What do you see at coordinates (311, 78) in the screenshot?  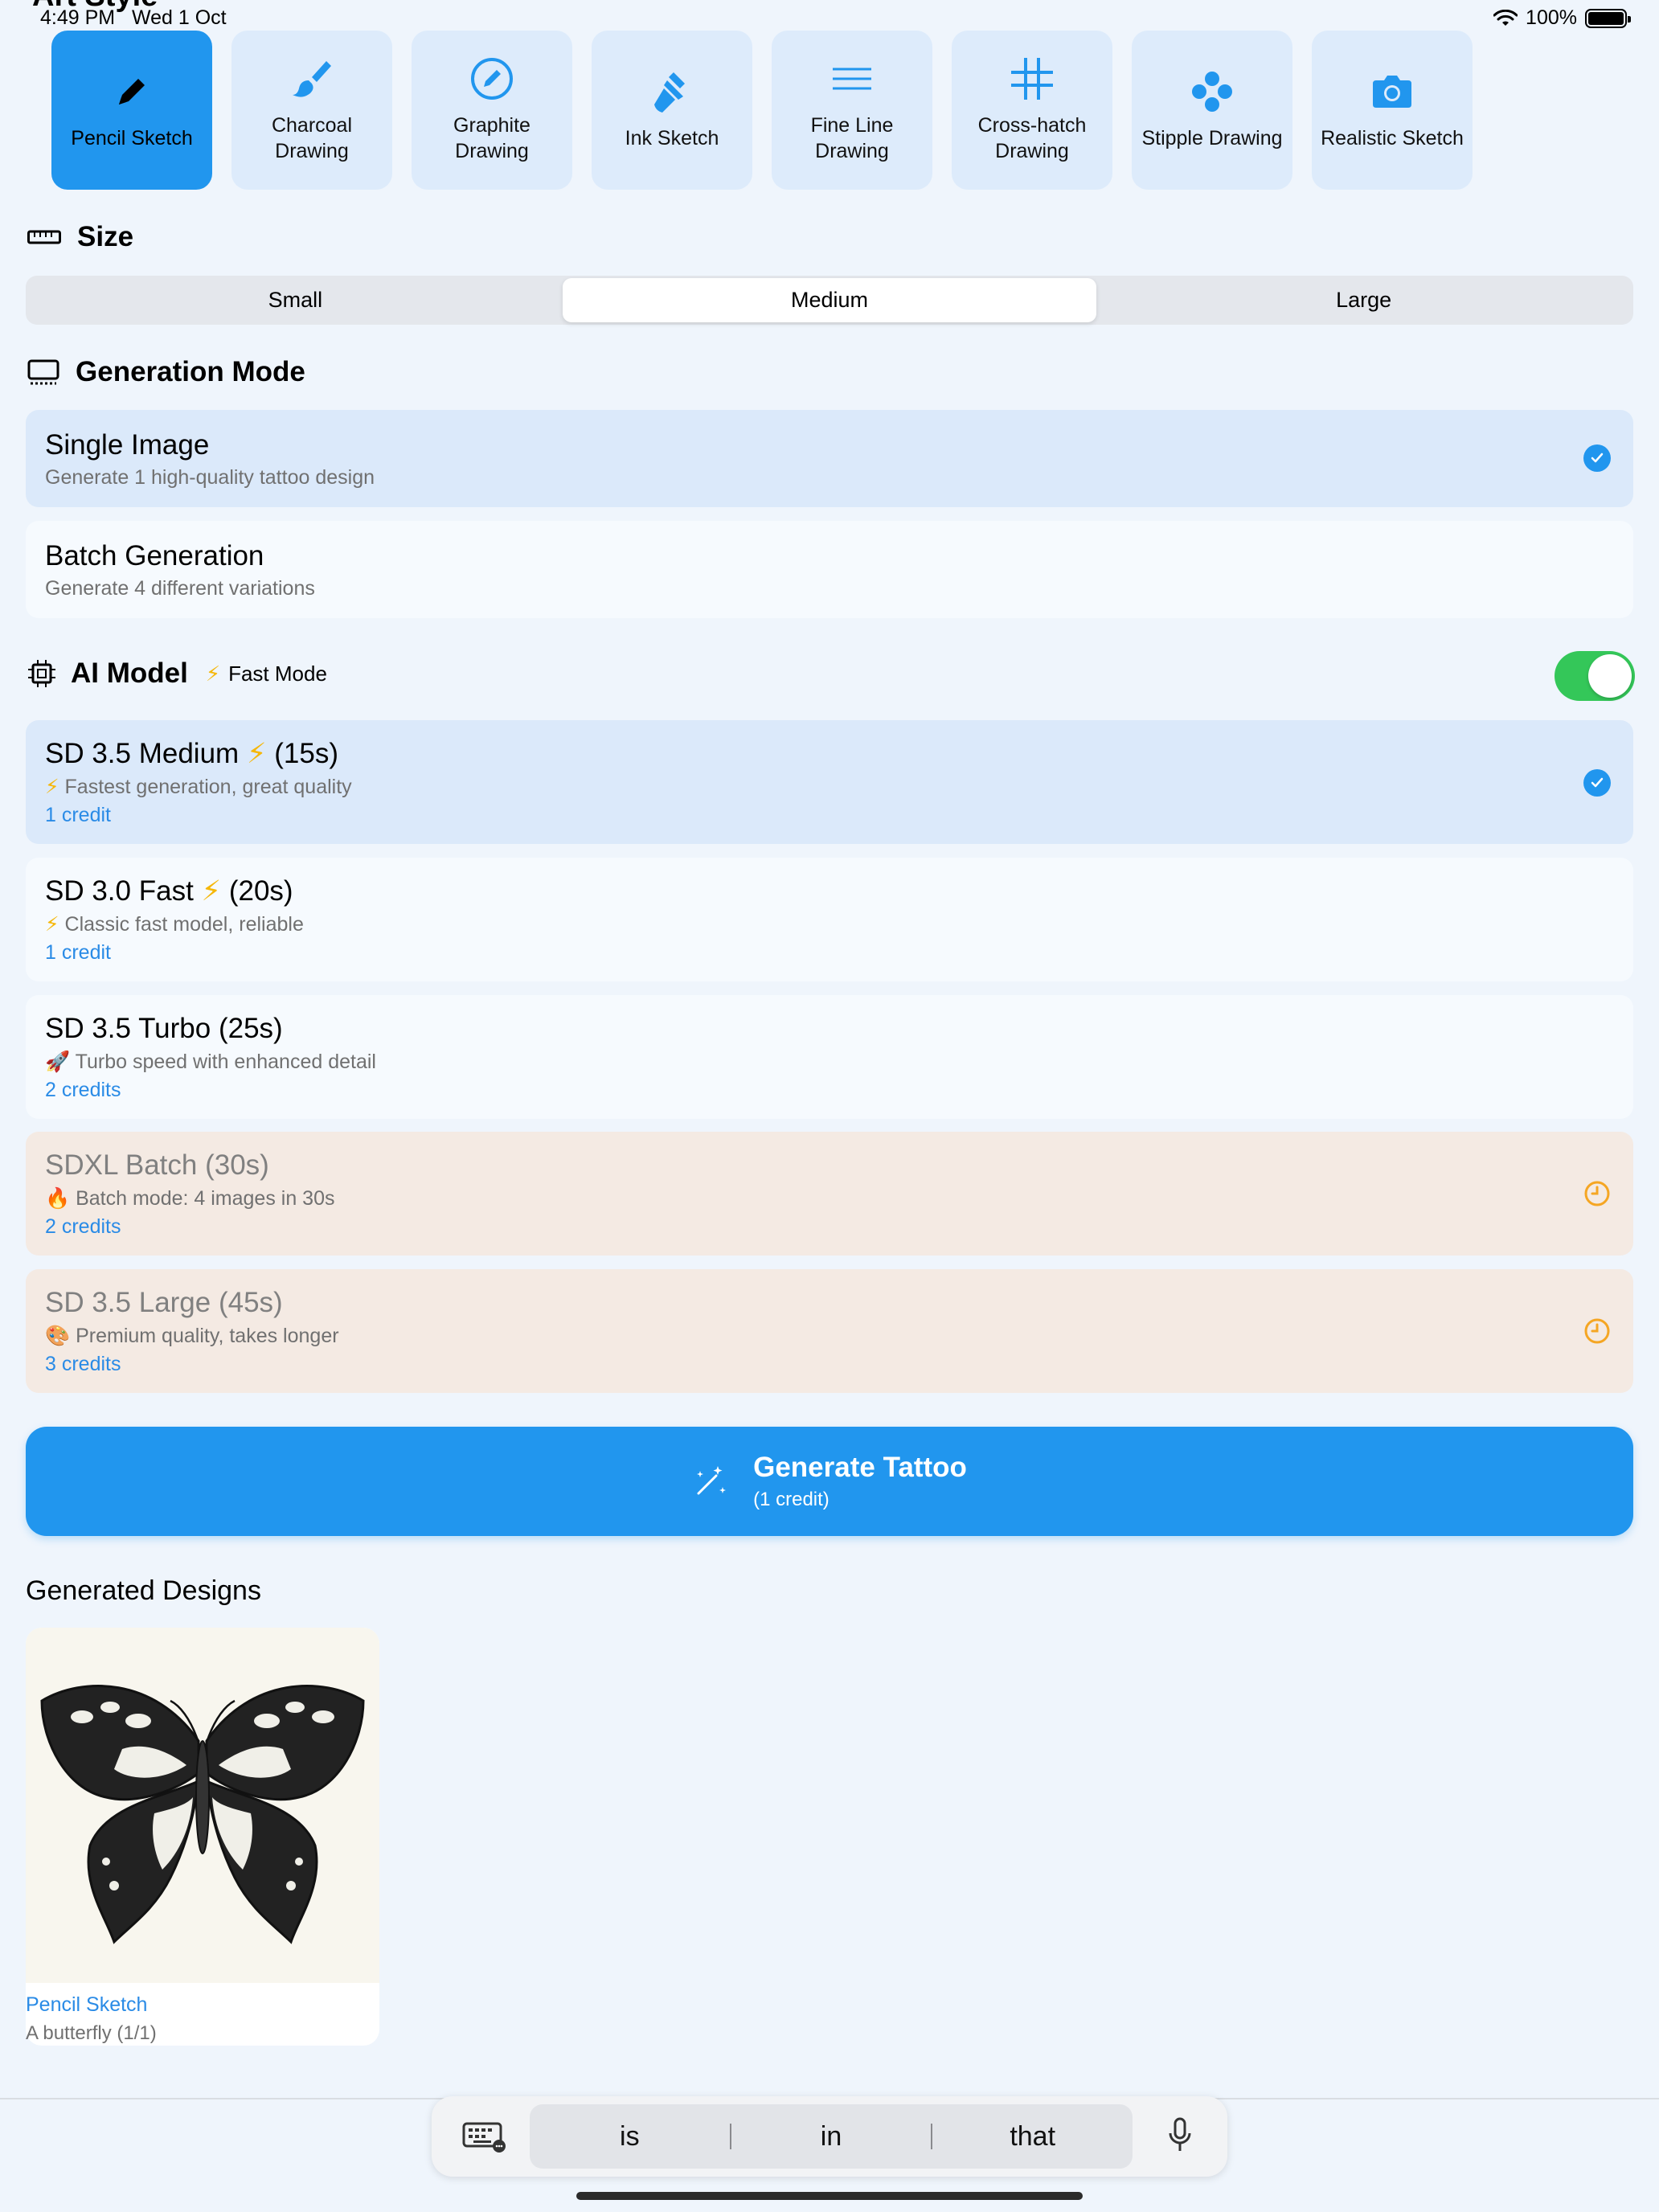 I see `brush-icon` at bounding box center [311, 78].